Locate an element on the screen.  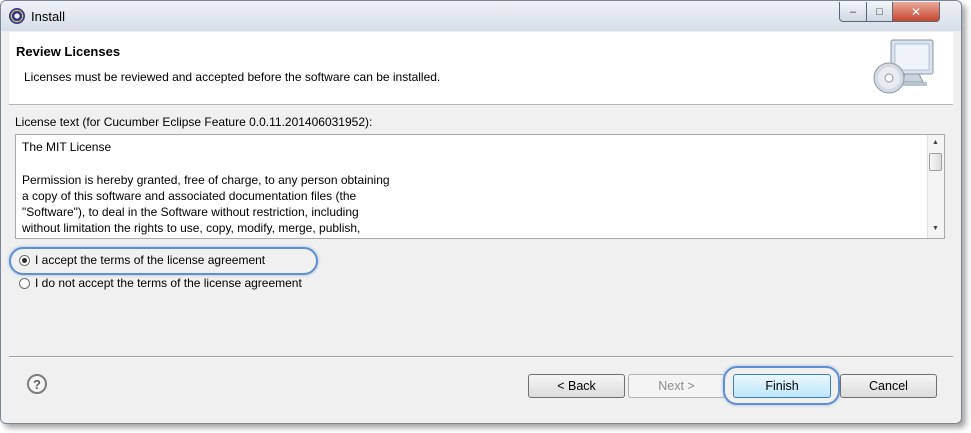
finish-button: Finish is located at coordinates (782, 386).